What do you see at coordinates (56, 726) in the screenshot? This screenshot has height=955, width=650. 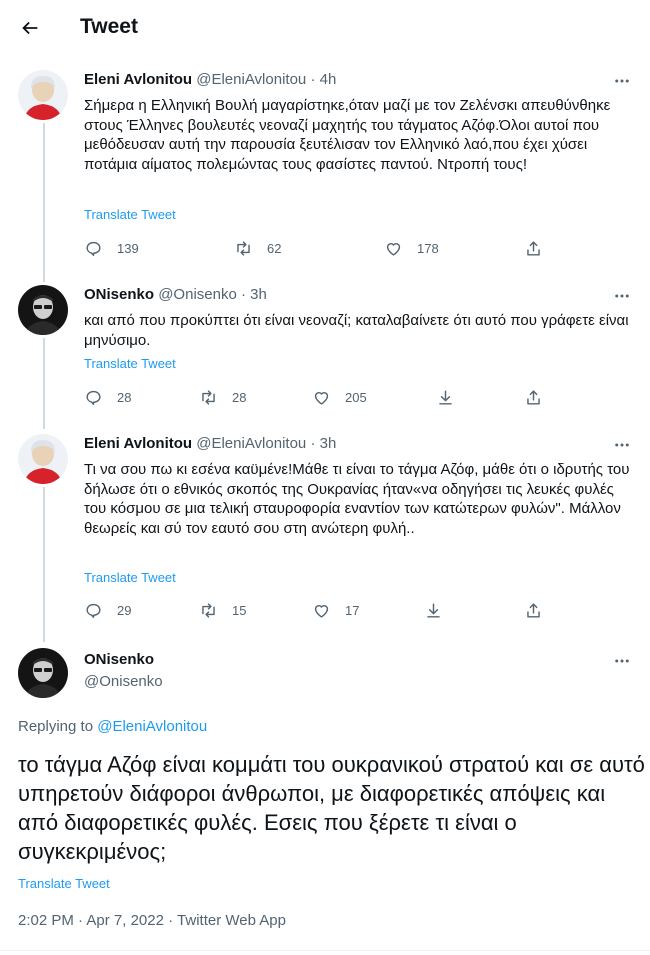 I see `replying-prefix: Replying to` at bounding box center [56, 726].